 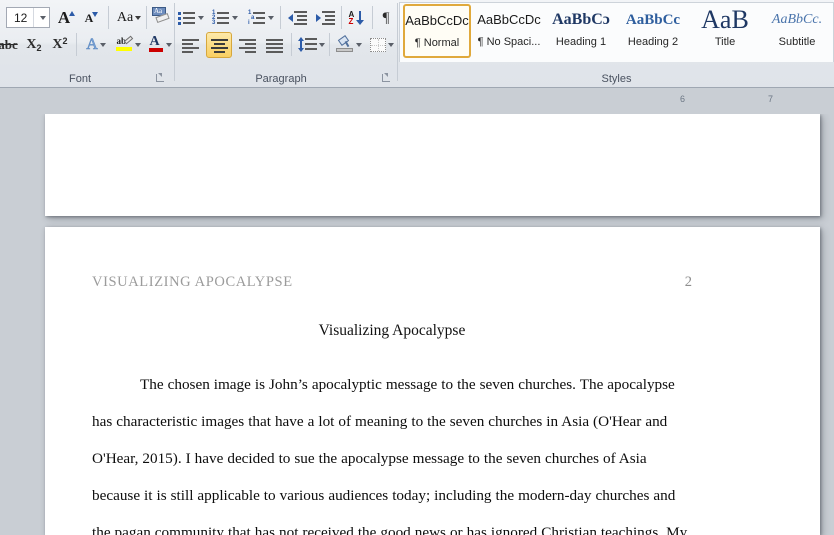 I want to click on grow-font-icon: A, so click(x=67, y=18).